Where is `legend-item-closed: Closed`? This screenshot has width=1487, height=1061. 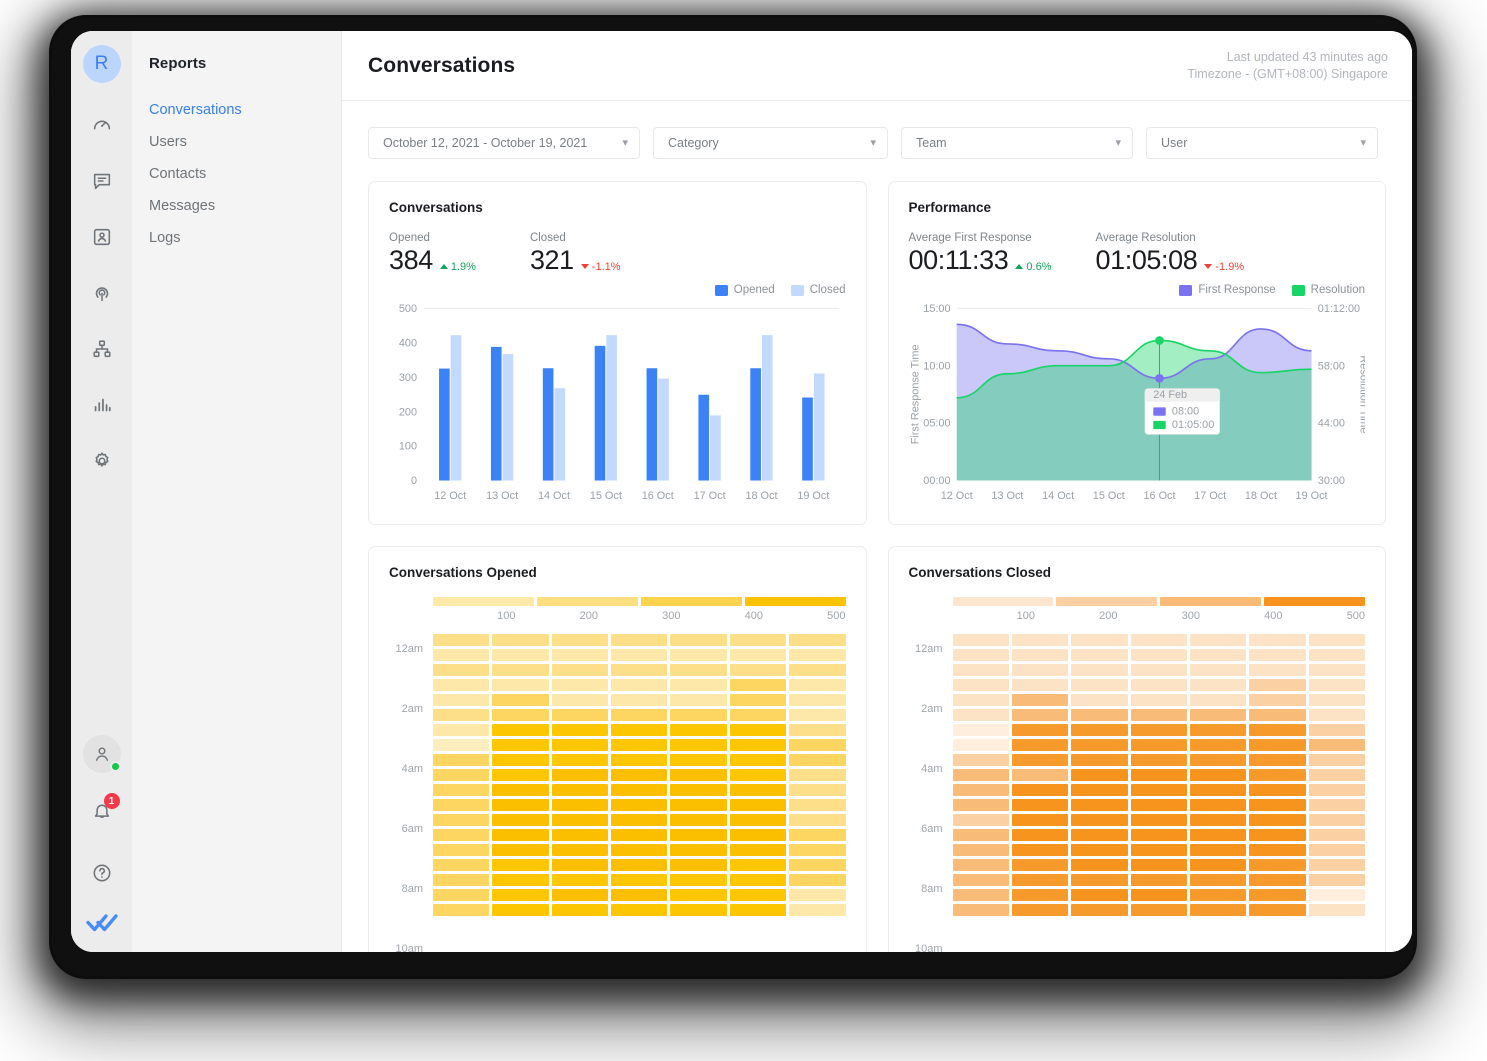 legend-item-closed: Closed is located at coordinates (818, 290).